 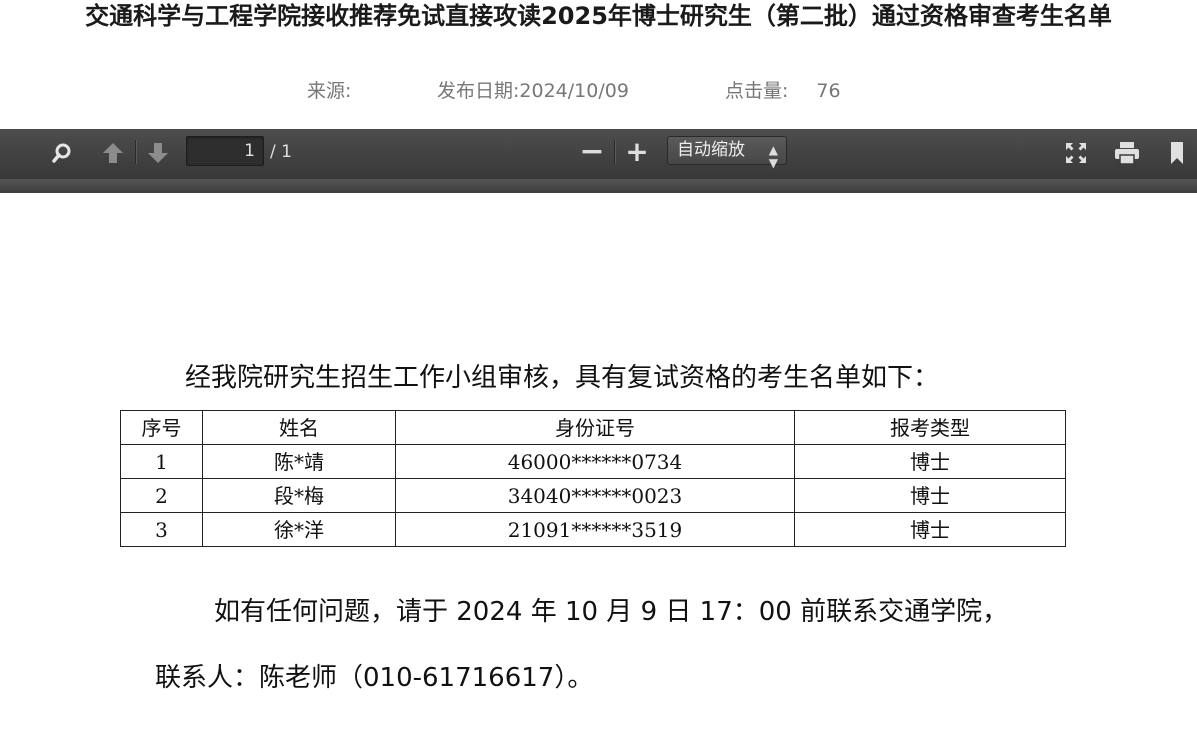 I want to click on table-cell-index: 2, so click(x=161, y=495).